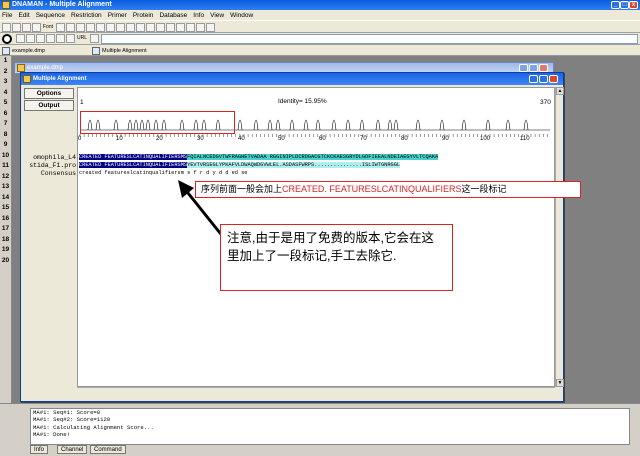 This screenshot has width=640, height=456. I want to click on output-button: Output, so click(49, 105).